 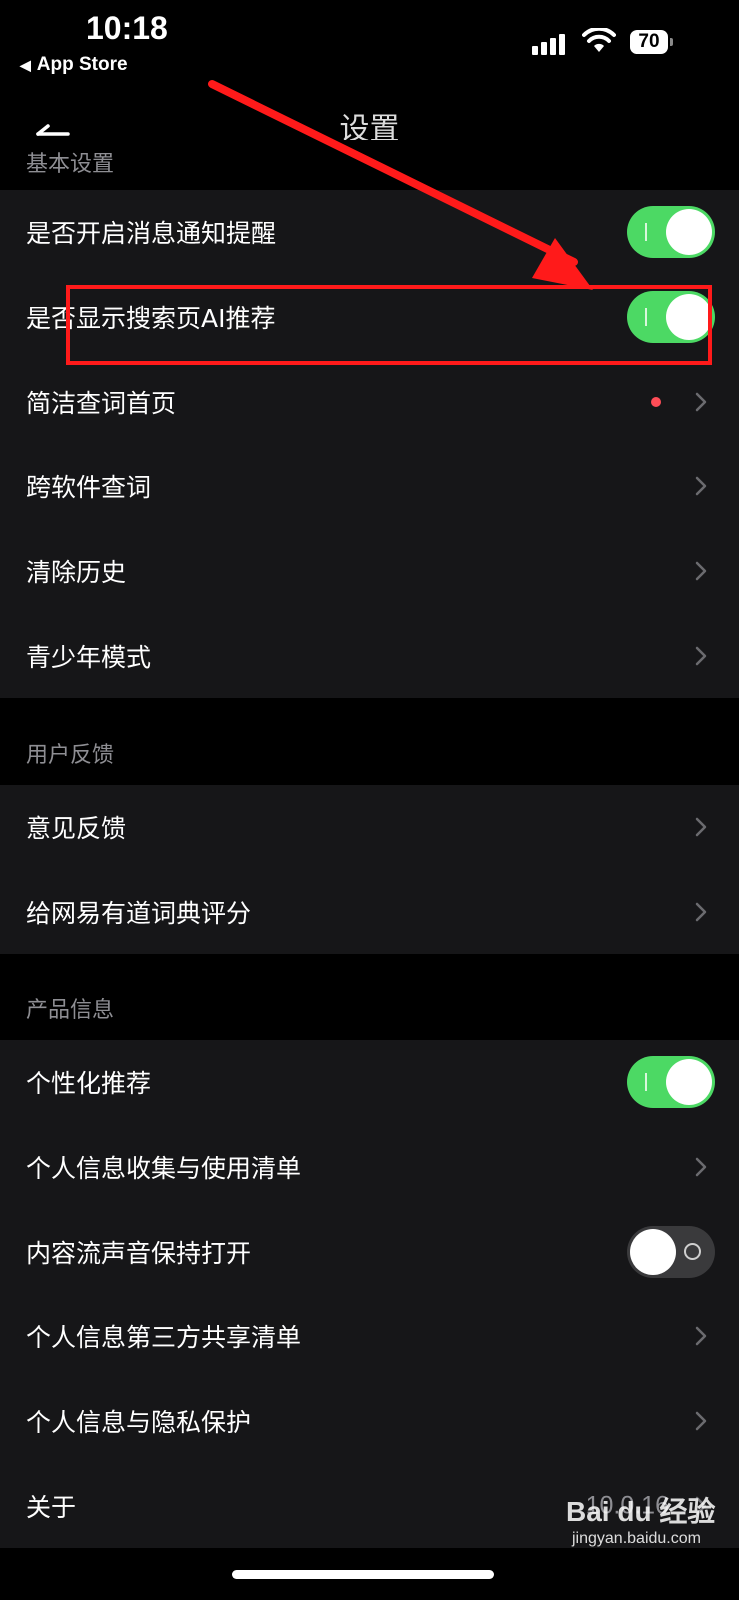 I want to click on row-label: 个性化推荐, so click(x=89, y=1084).